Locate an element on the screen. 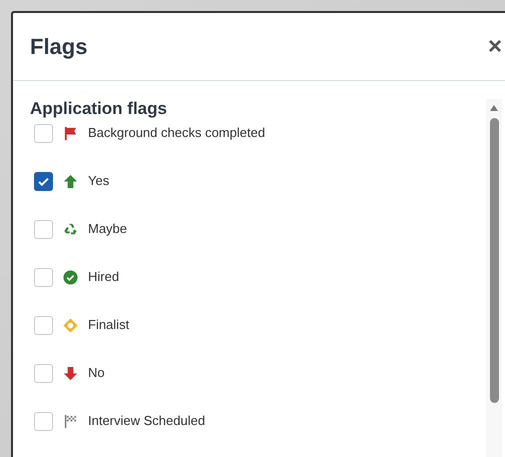 The height and width of the screenshot is (457, 505). arrow-up-icon is located at coordinates (70, 181).